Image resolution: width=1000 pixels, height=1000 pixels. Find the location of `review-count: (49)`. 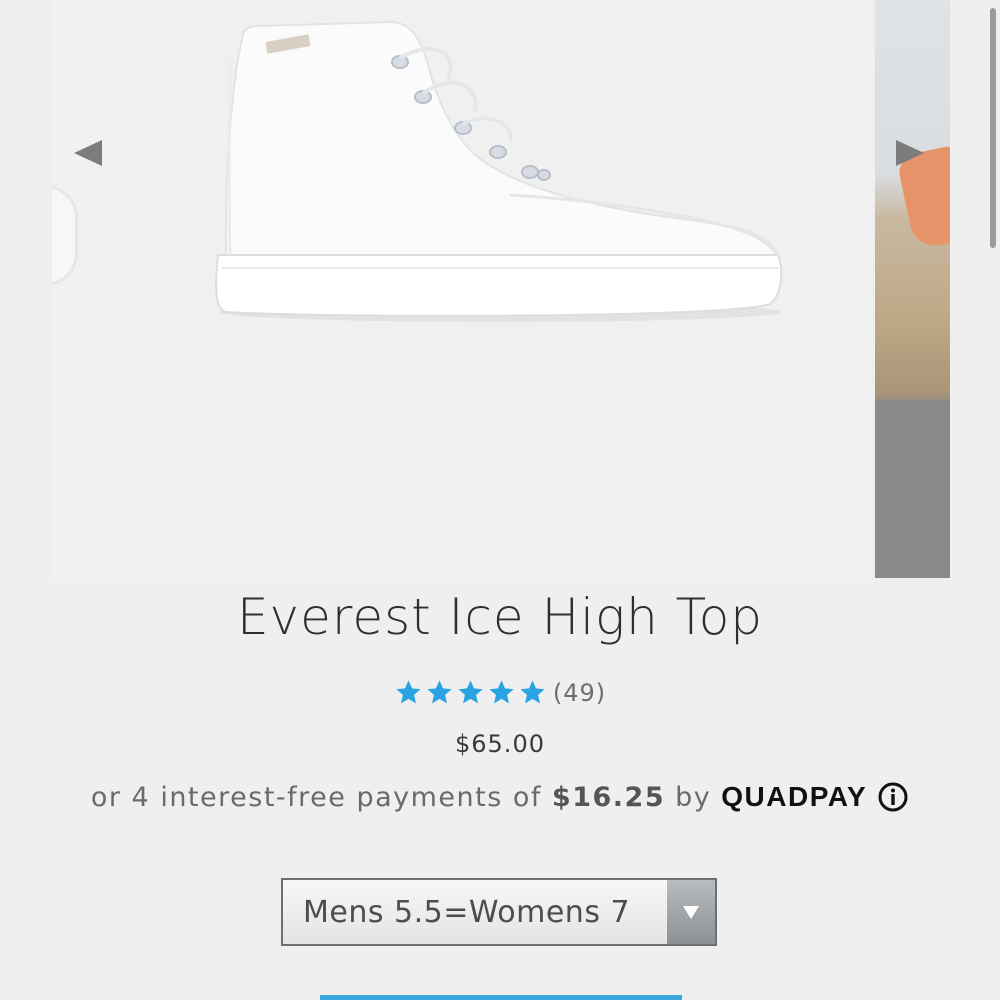

review-count: (49) is located at coordinates (579, 693).